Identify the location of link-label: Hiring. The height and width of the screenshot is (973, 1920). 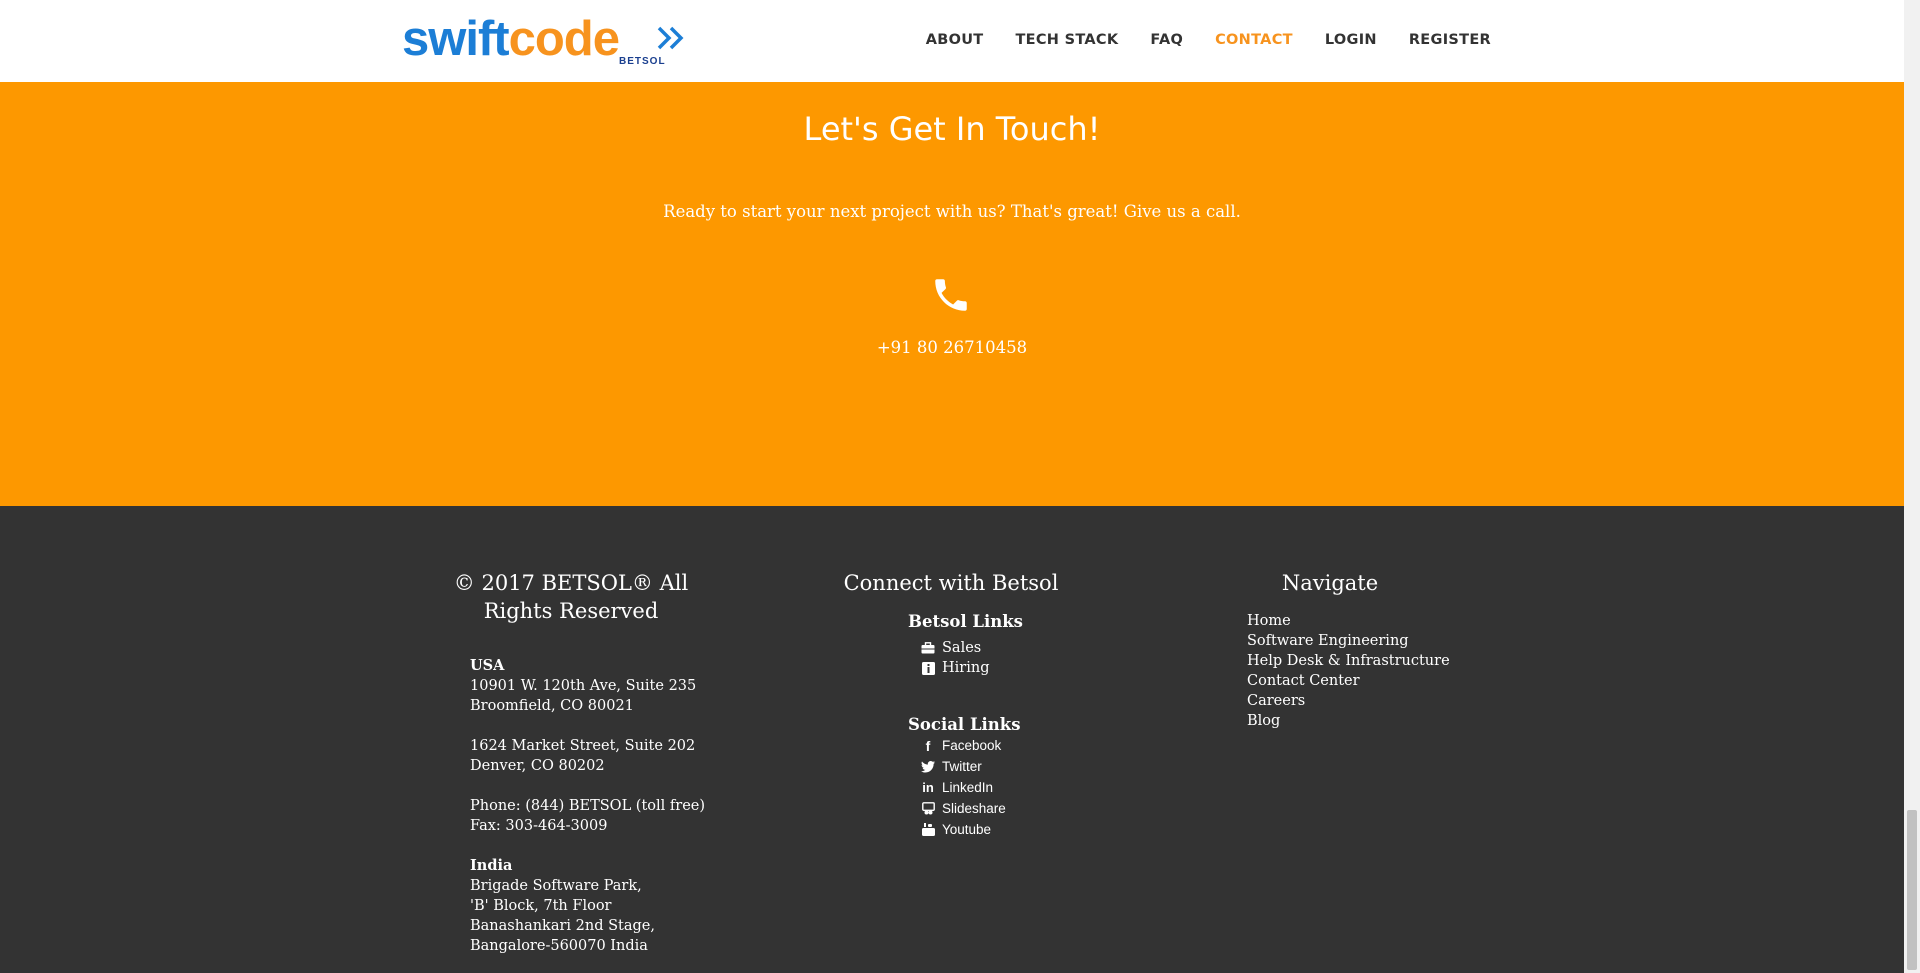
(966, 668).